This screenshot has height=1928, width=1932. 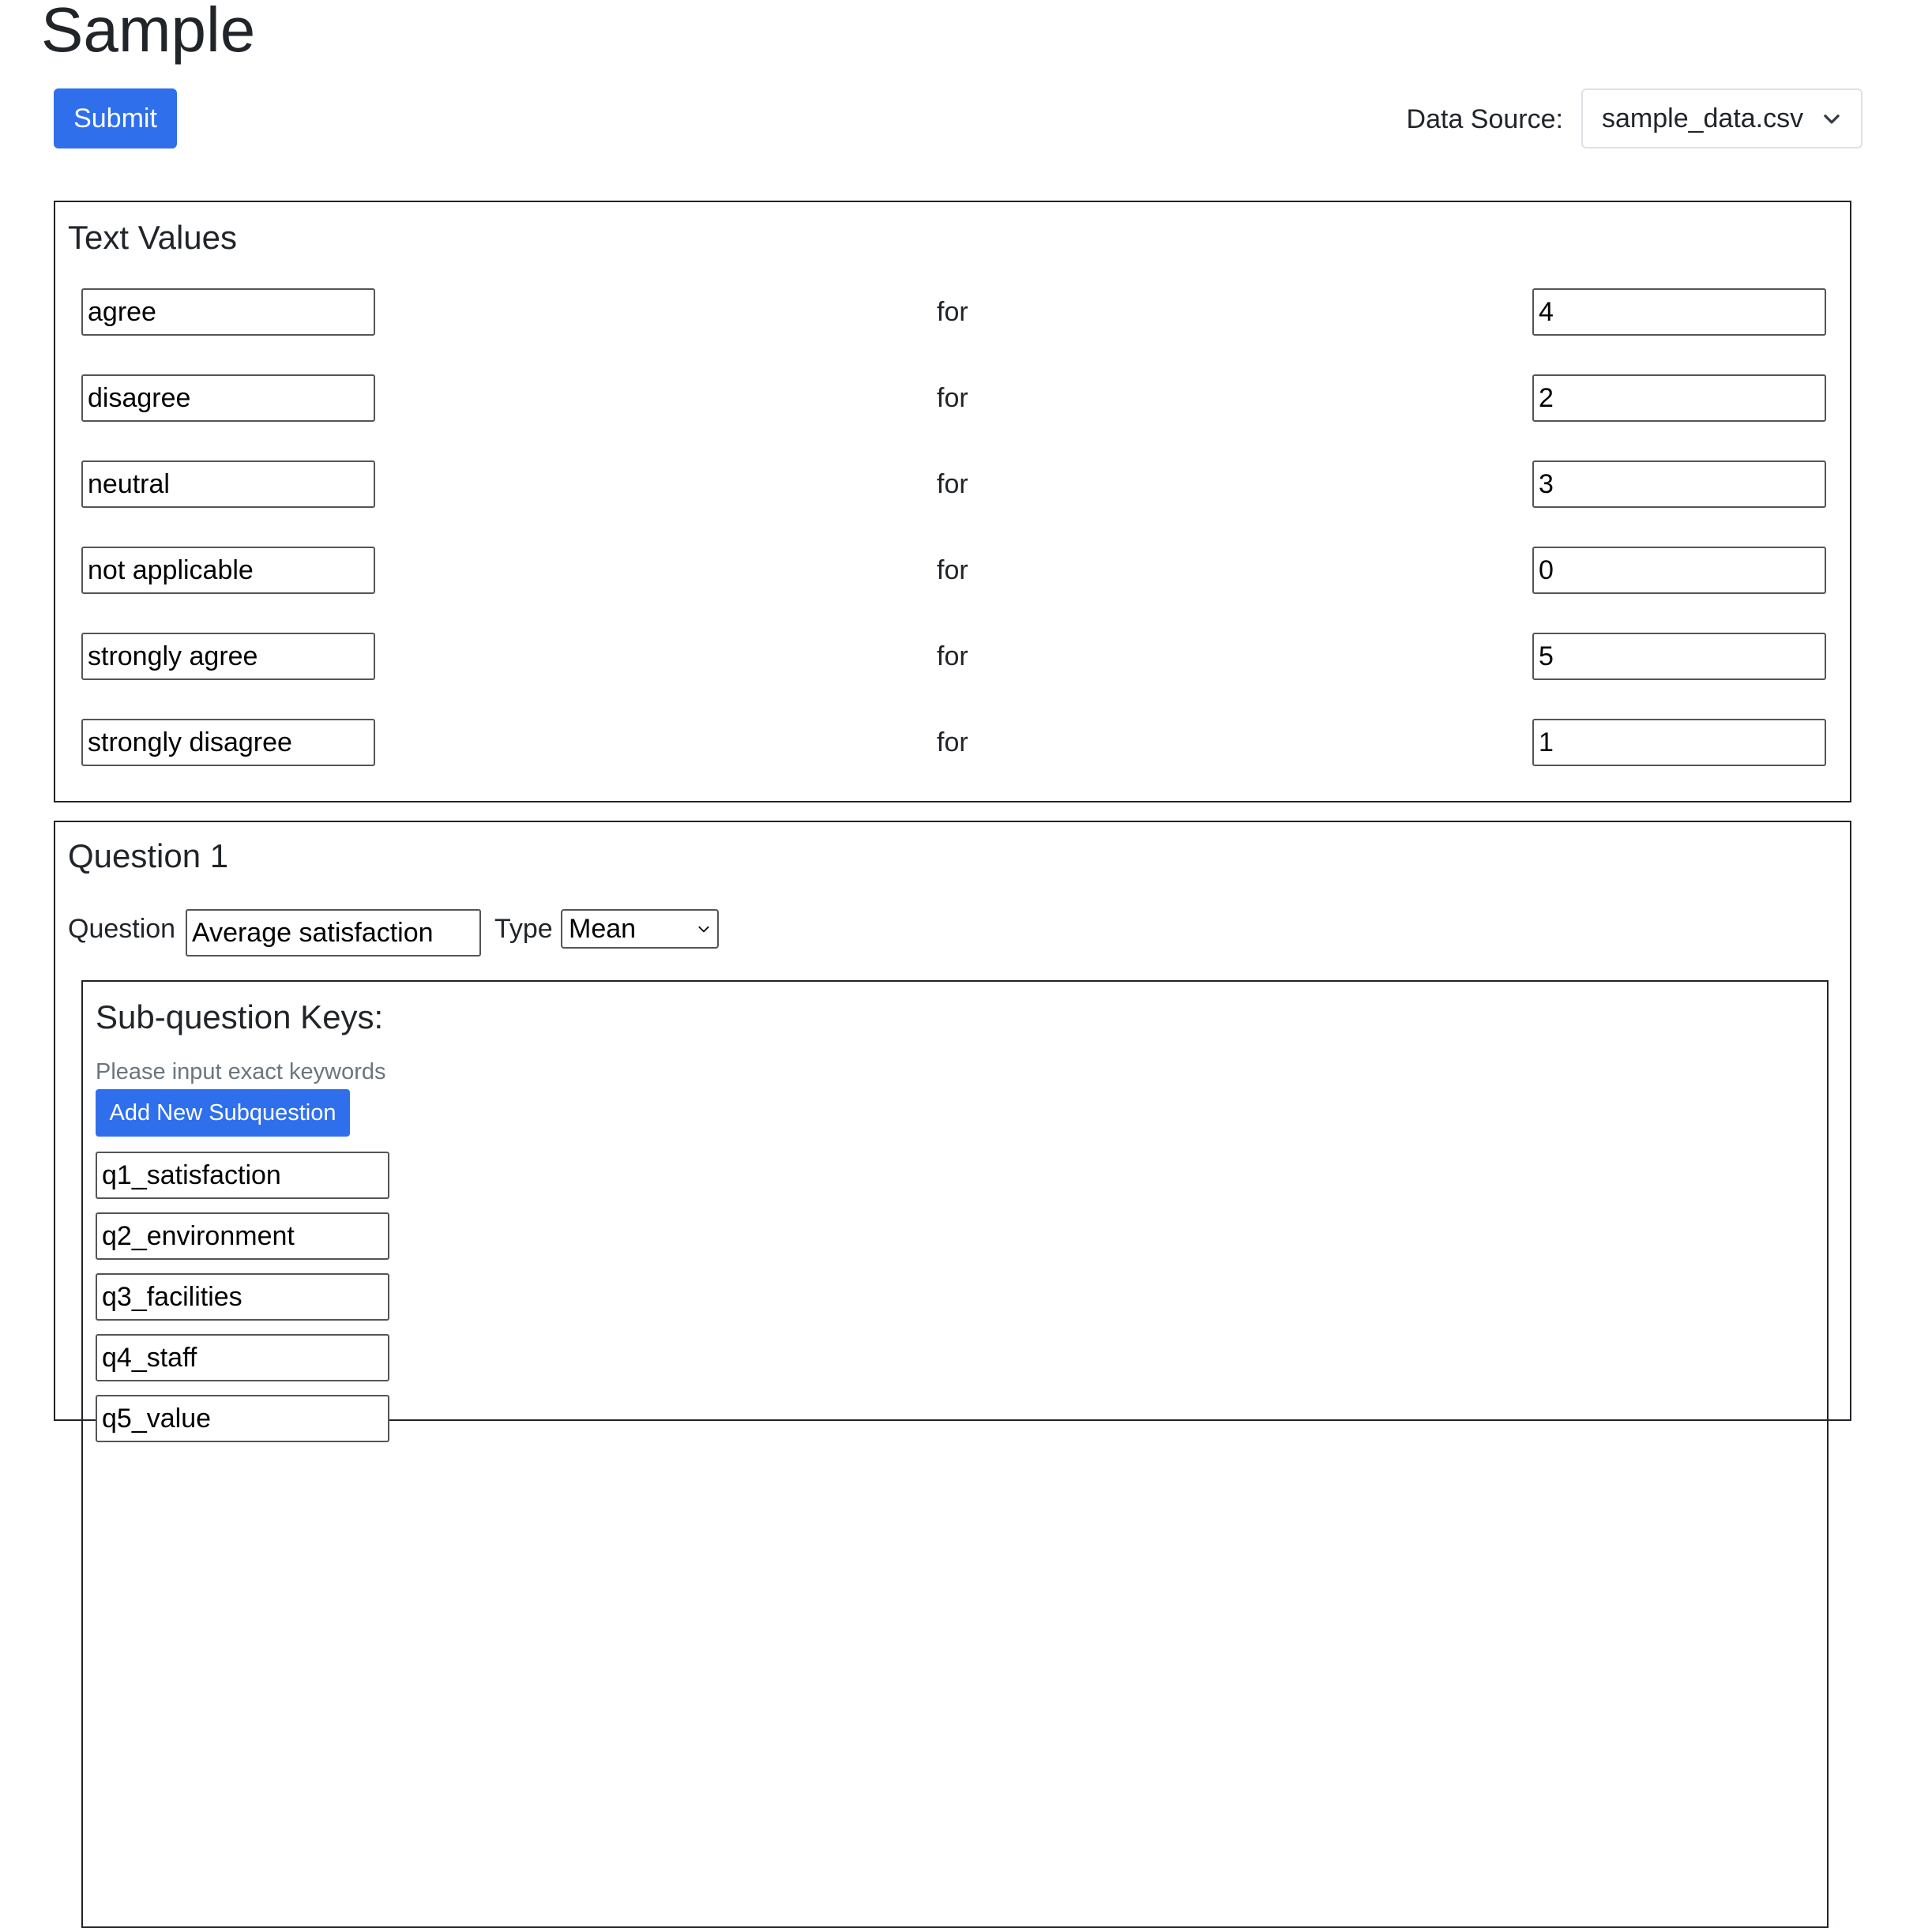 I want to click on subquestion-title: Sub-question Keys:, so click(x=240, y=1016).